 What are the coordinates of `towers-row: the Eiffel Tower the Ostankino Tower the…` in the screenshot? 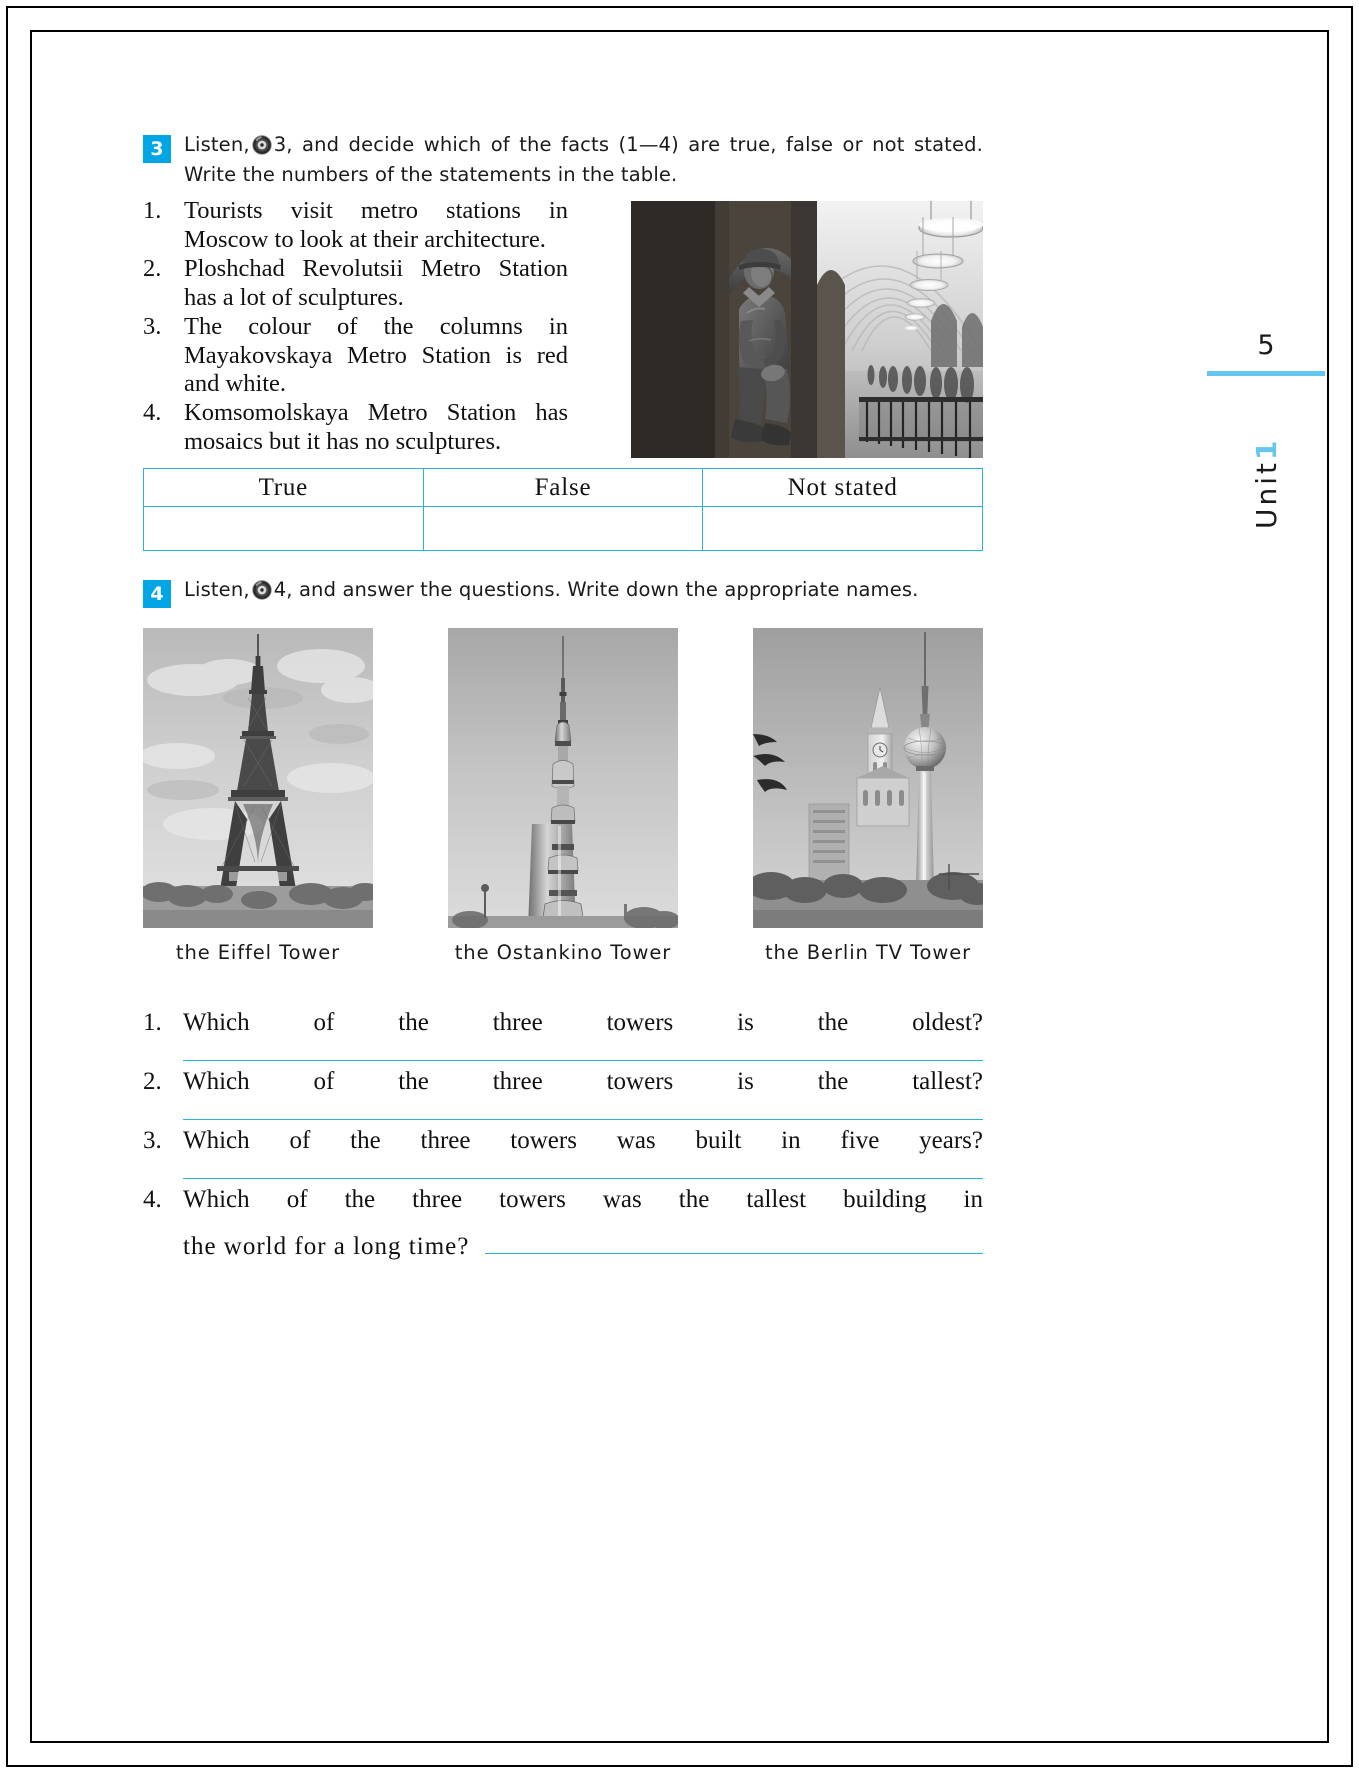 It's located at (563, 796).